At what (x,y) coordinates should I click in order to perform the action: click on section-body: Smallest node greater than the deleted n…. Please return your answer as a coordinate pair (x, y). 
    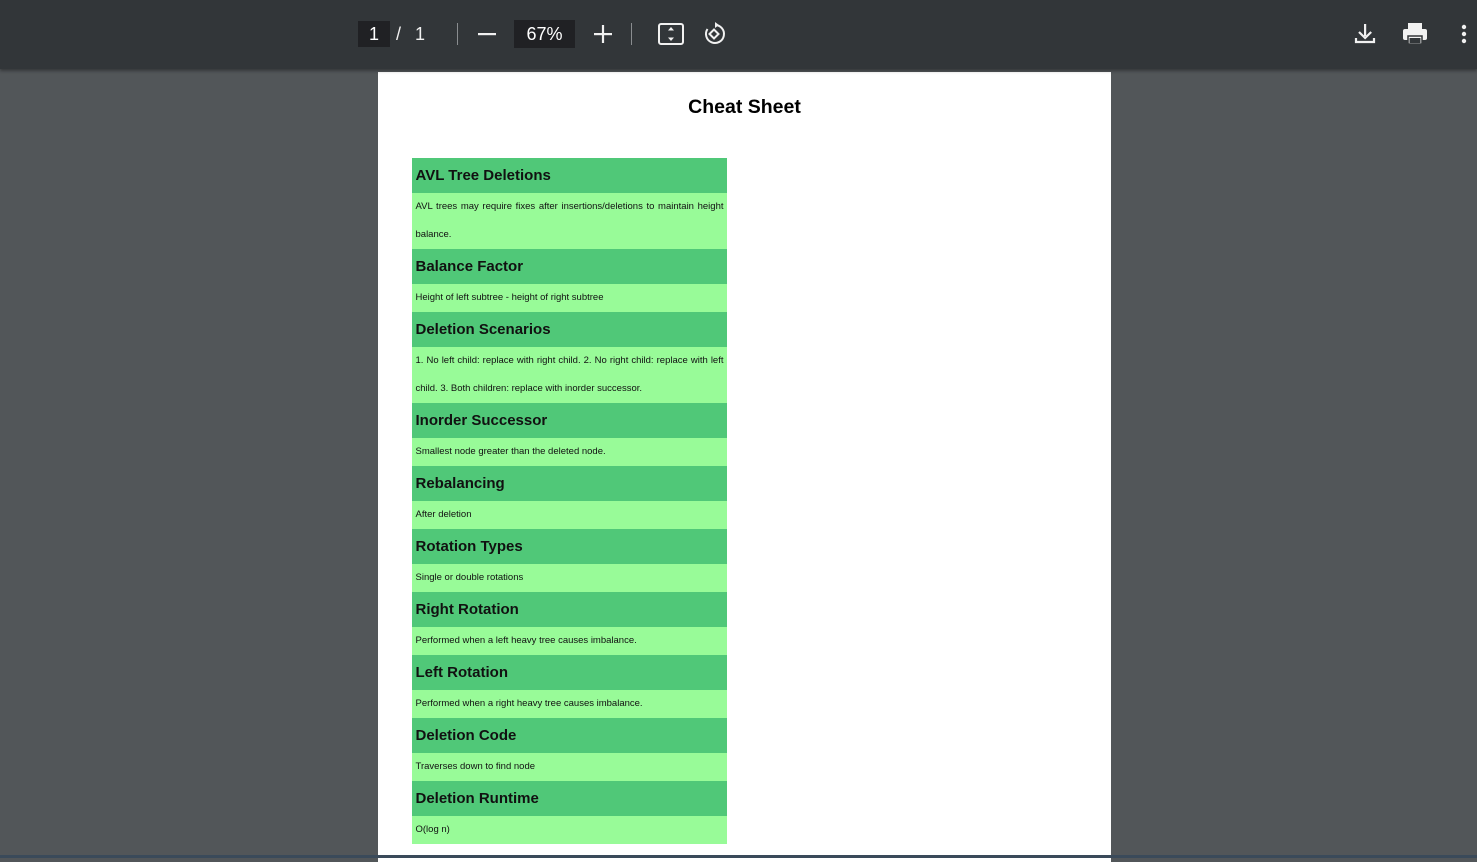
    Looking at the image, I should click on (569, 452).